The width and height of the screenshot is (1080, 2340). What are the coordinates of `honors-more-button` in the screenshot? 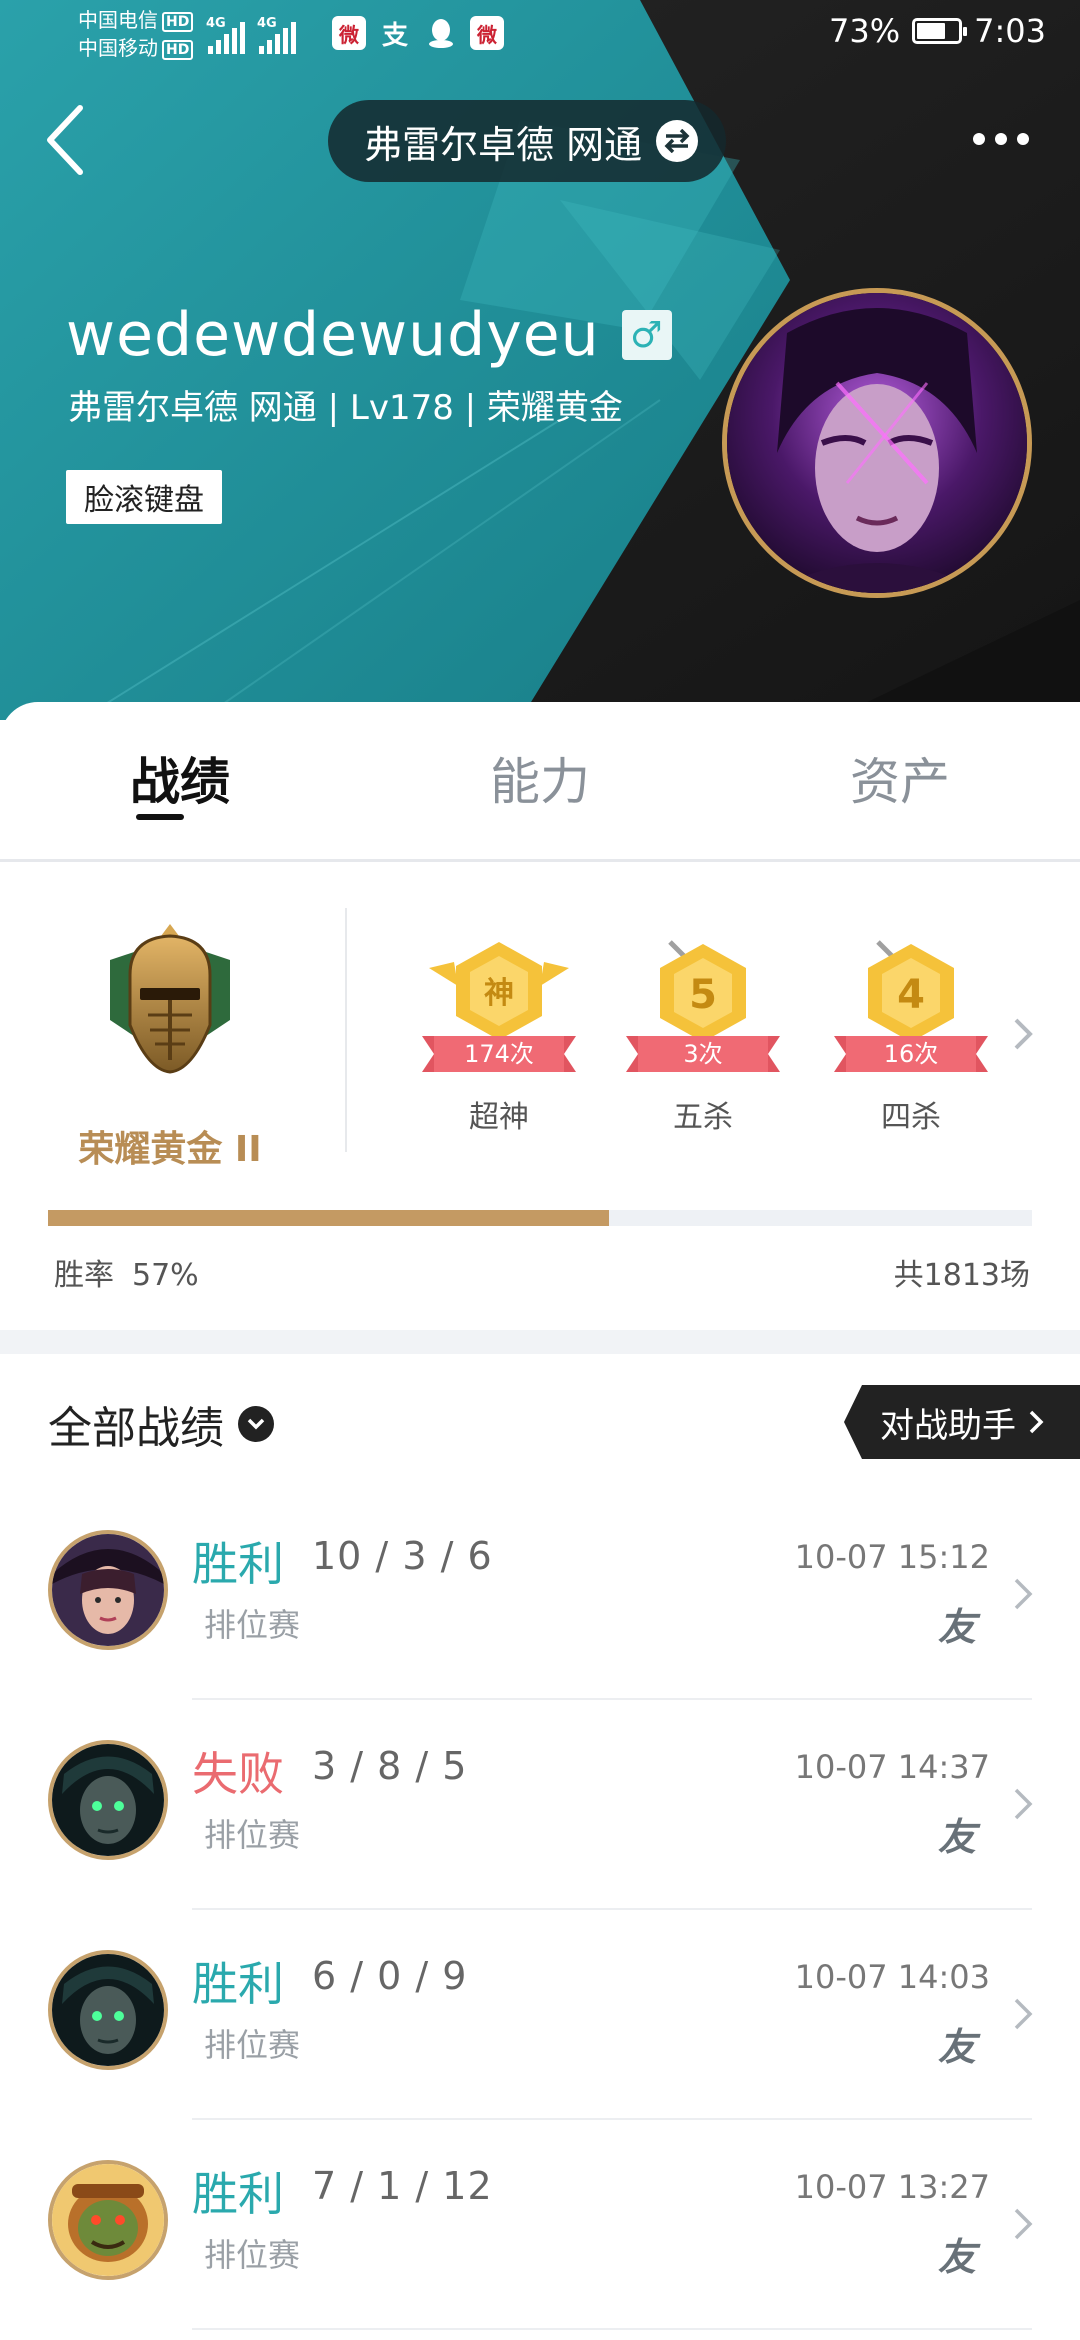 It's located at (1024, 1034).